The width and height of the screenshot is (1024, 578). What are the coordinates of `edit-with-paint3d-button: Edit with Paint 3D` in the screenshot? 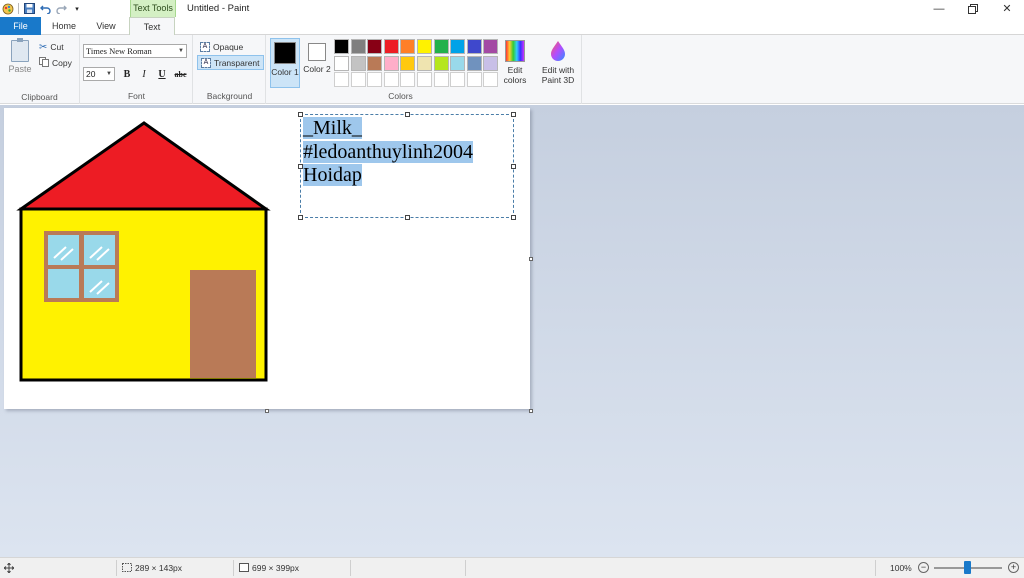 It's located at (558, 62).